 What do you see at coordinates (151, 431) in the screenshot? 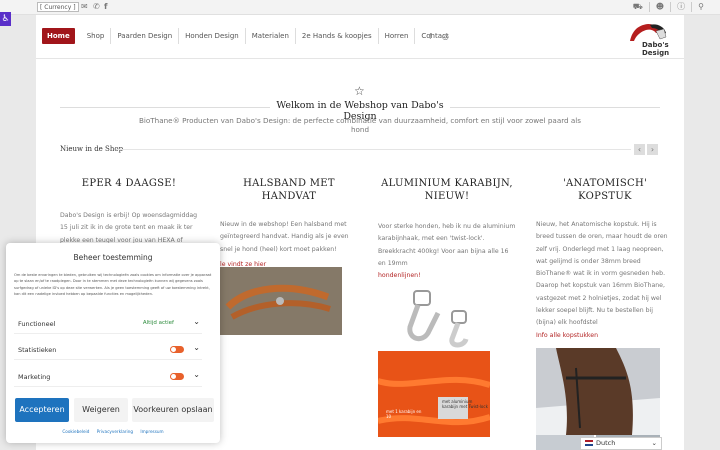
I see `impressum-link: Impressum` at bounding box center [151, 431].